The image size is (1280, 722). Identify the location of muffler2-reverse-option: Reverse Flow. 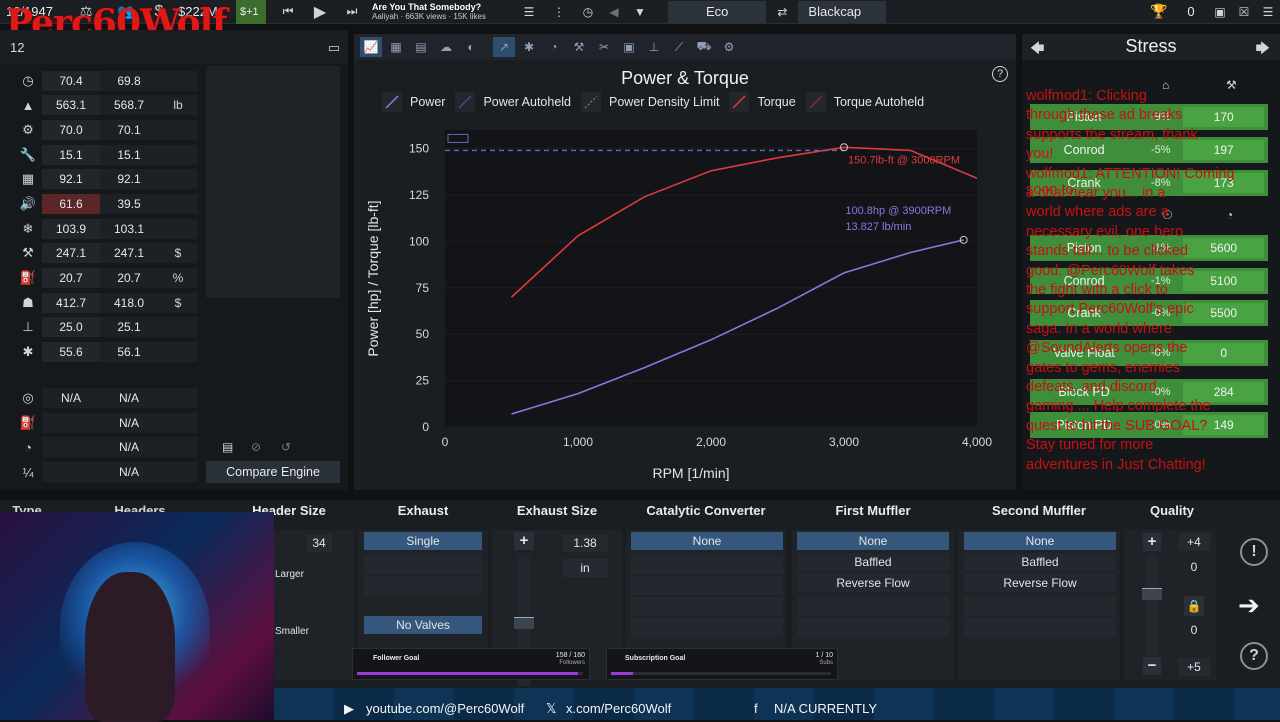
(1040, 583).